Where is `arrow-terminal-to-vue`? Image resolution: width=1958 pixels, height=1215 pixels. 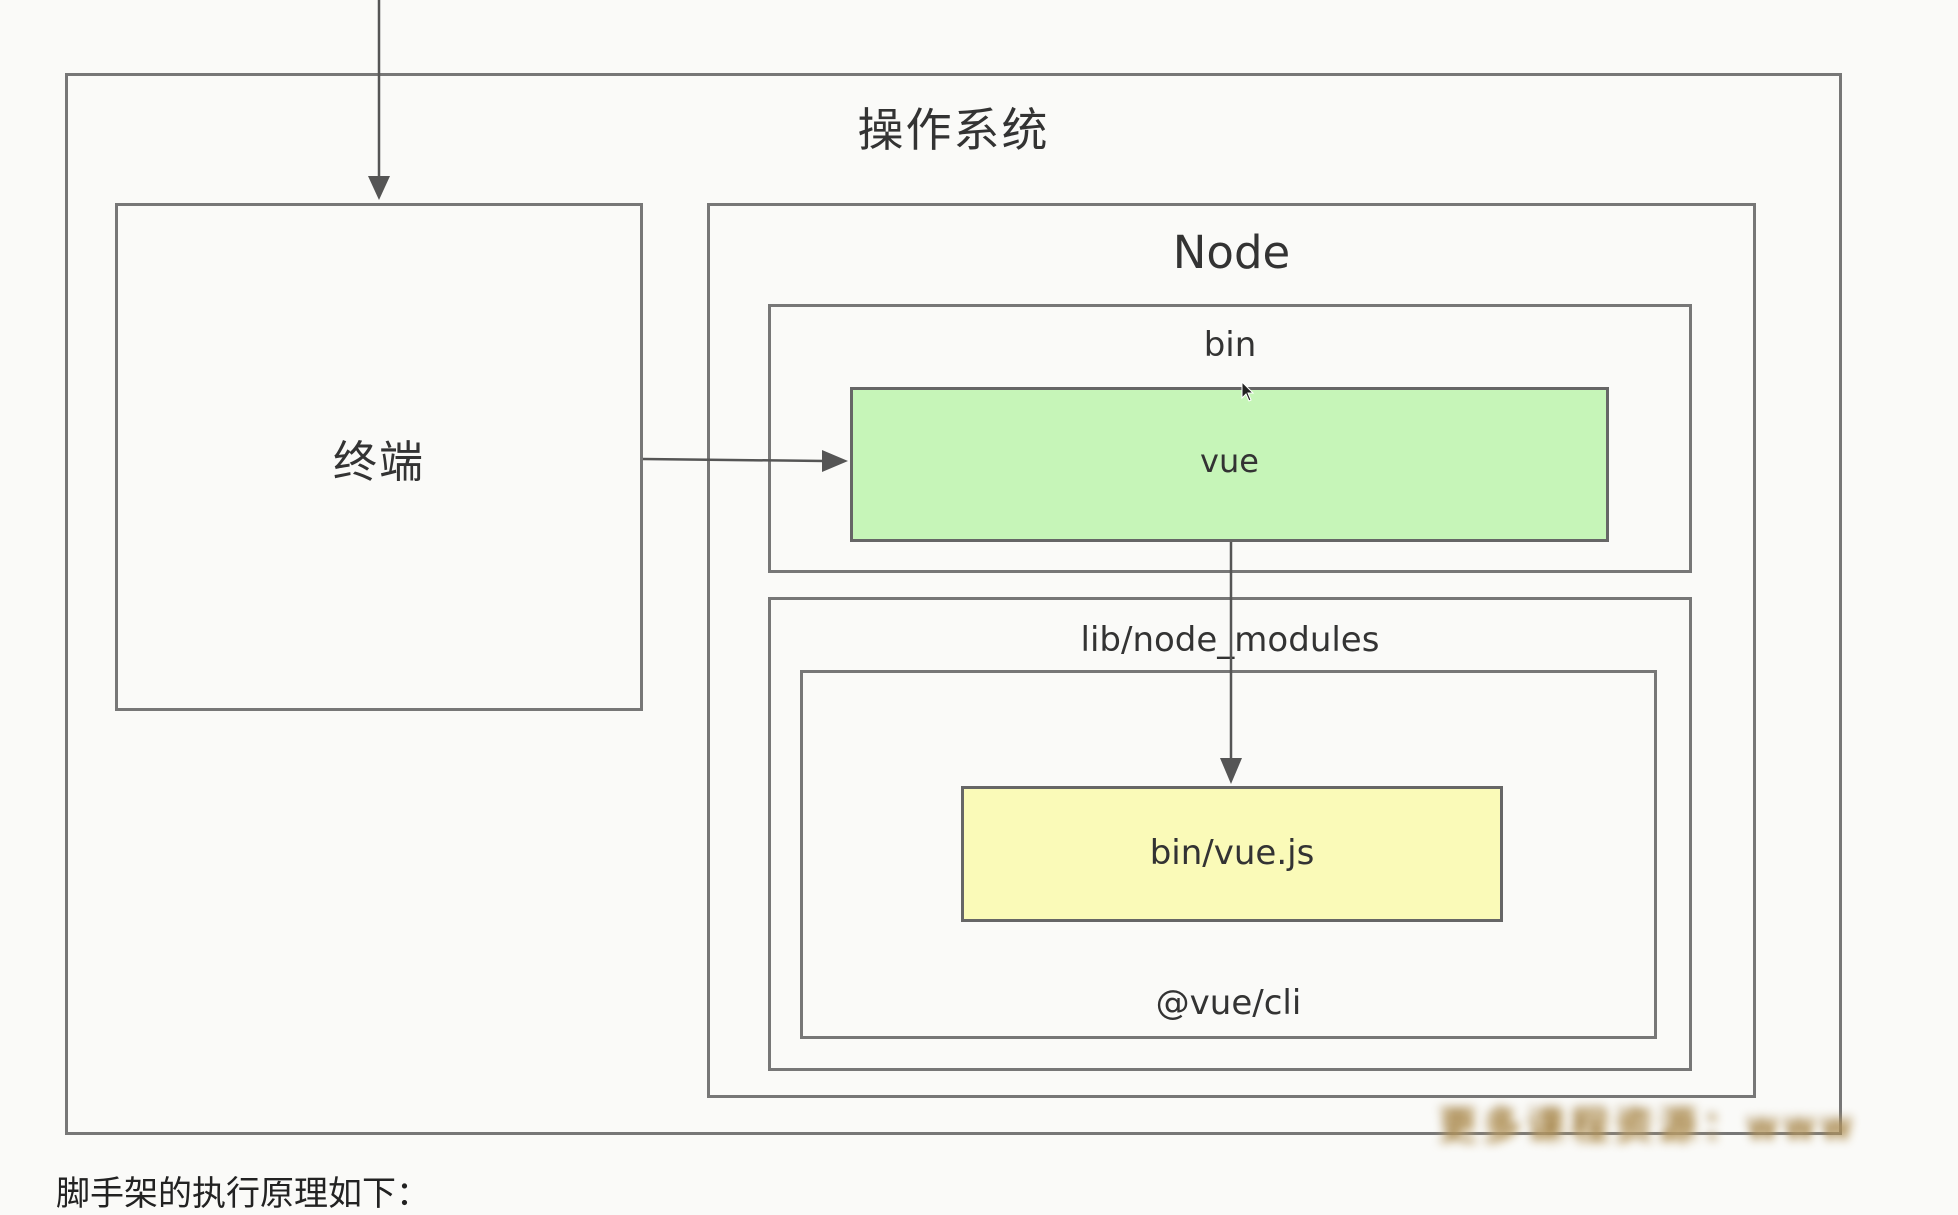
arrow-terminal-to-vue is located at coordinates (745, 461).